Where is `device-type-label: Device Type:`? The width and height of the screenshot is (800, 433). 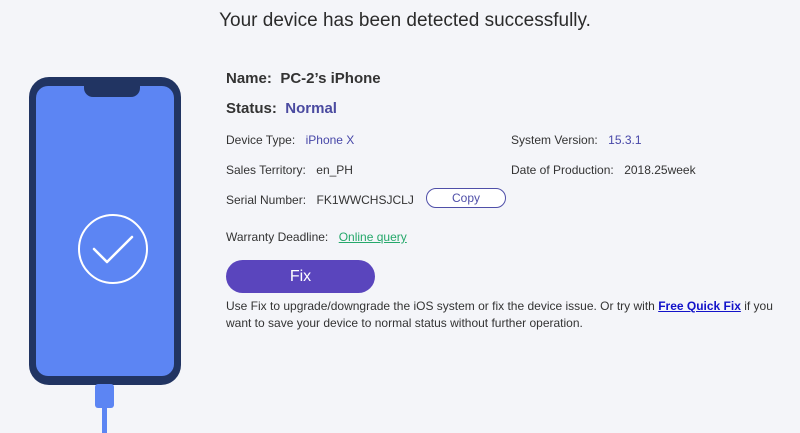
device-type-label: Device Type: is located at coordinates (261, 140).